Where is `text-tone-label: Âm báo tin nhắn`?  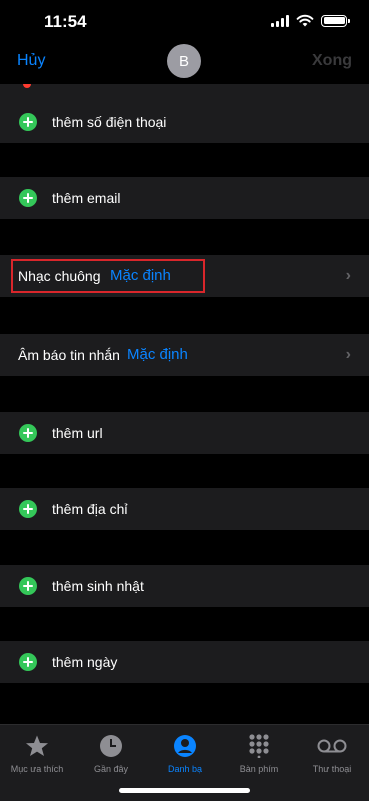
text-tone-label: Âm báo tin nhắn is located at coordinates (69, 355).